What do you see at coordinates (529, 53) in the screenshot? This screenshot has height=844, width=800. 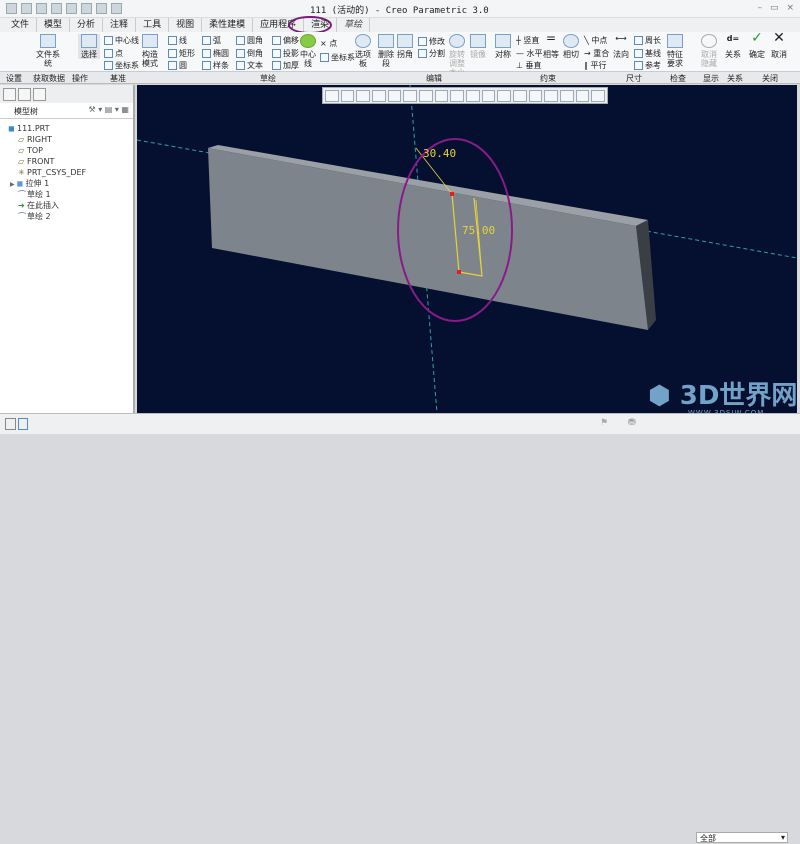 I see `horizontal-button: — 水平` at bounding box center [529, 53].